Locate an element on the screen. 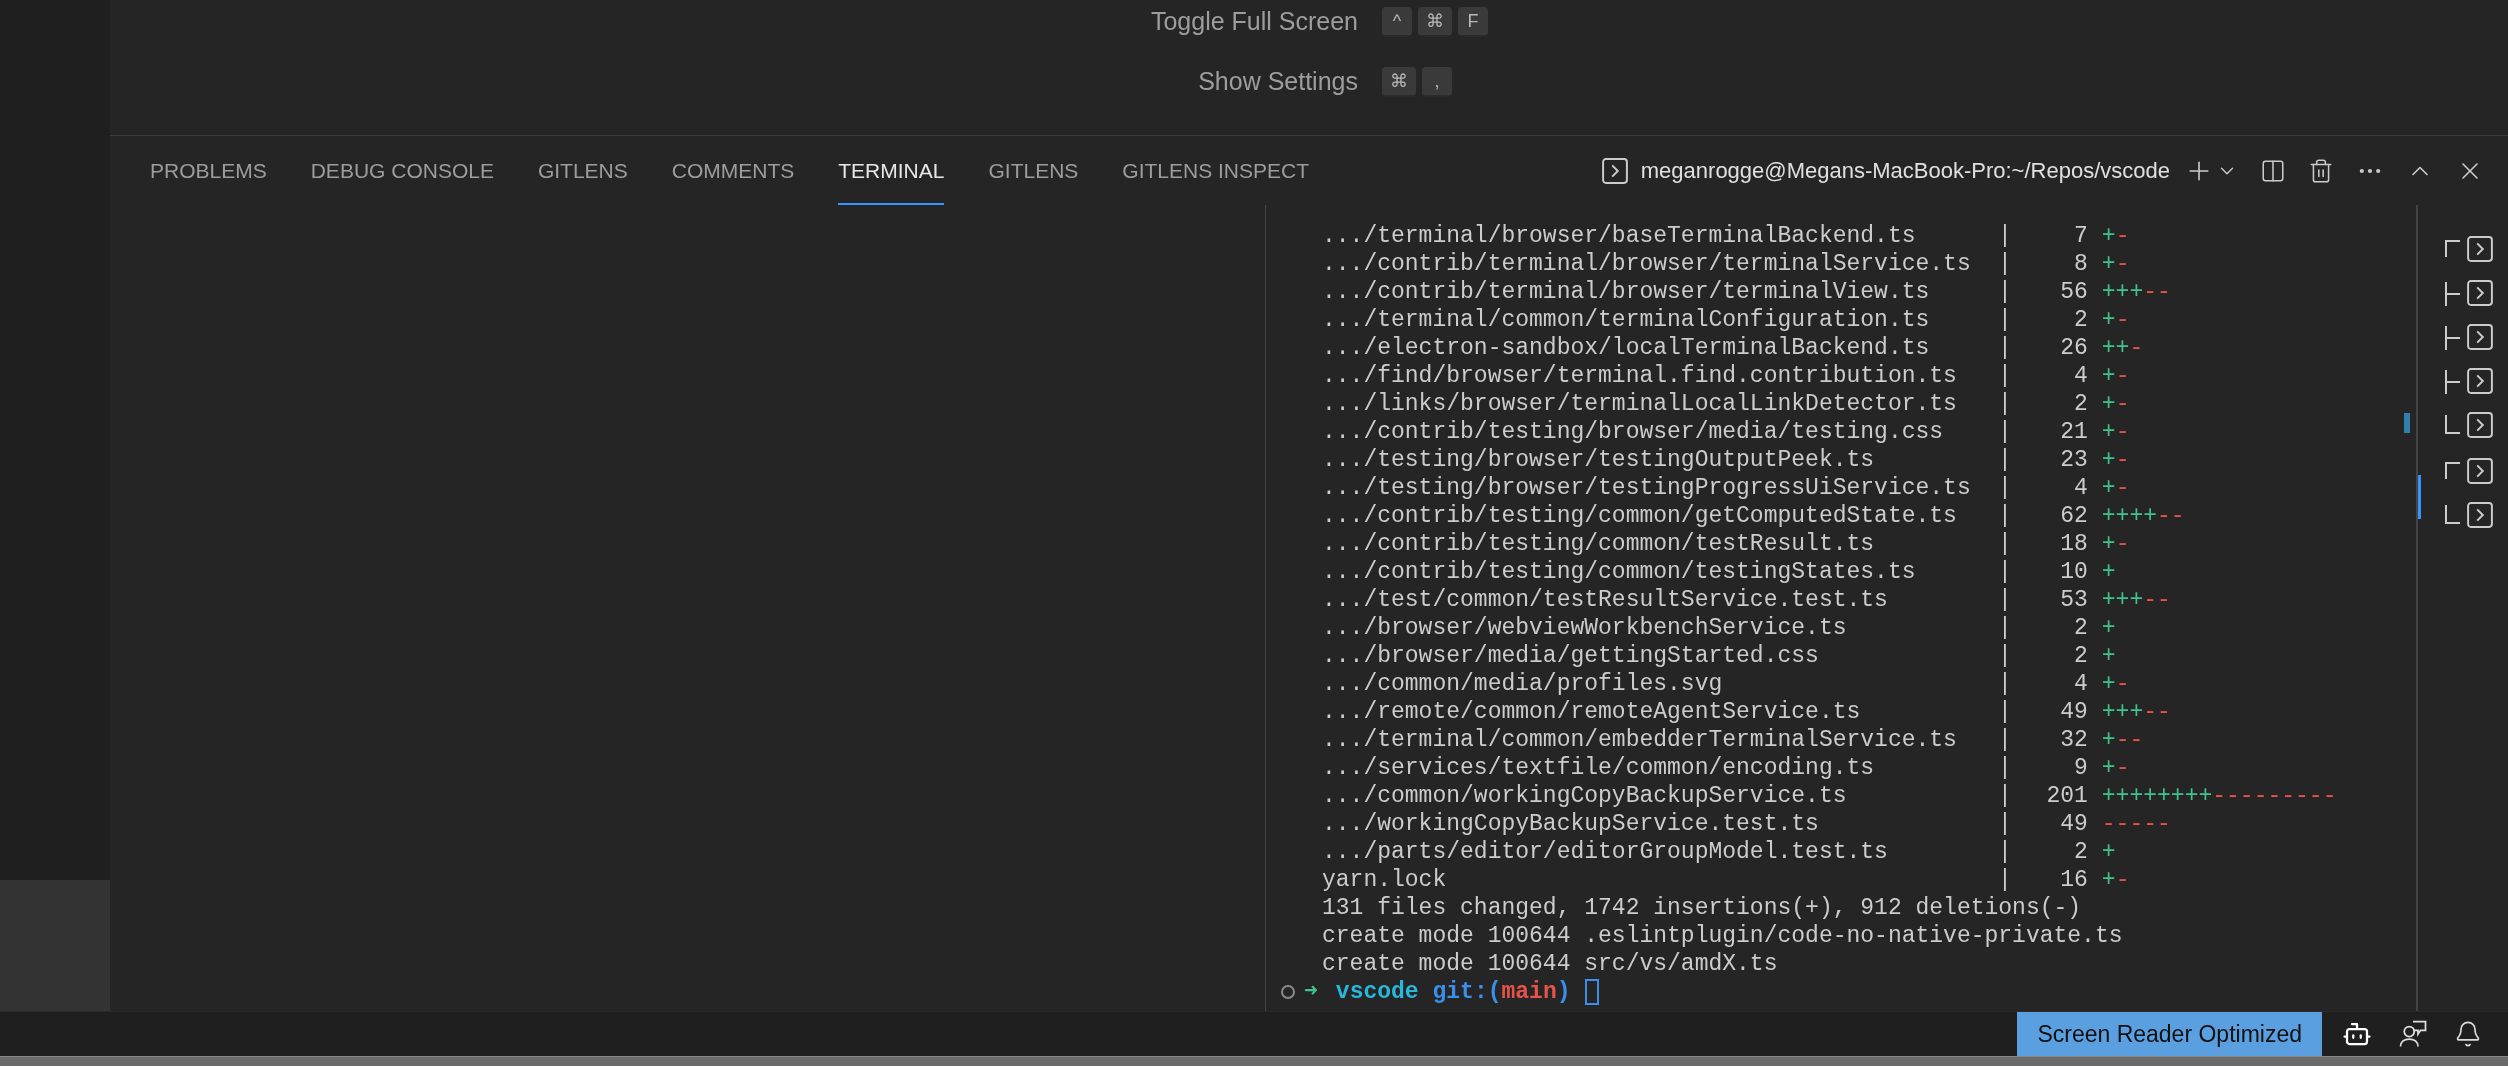 The height and width of the screenshot is (1066, 2508). file-path: .../remote/common/remoteAgentService.ts is located at coordinates (1592, 712).